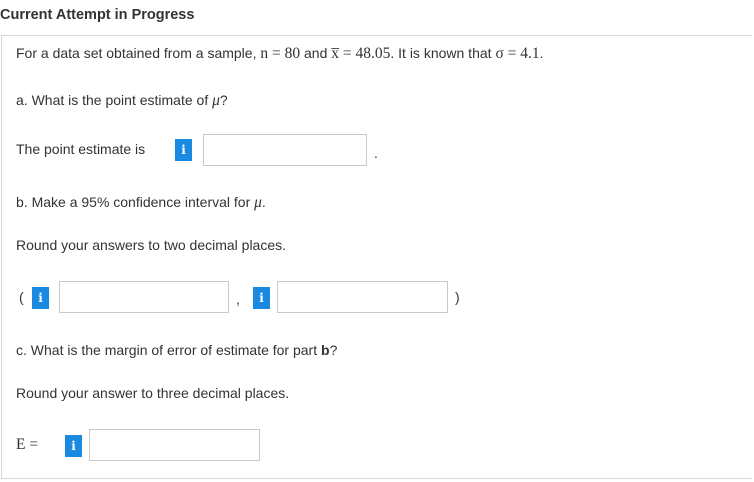 The image size is (754, 482). I want to click on intro-prefix: For a data set obtained from a sample,, so click(138, 53).